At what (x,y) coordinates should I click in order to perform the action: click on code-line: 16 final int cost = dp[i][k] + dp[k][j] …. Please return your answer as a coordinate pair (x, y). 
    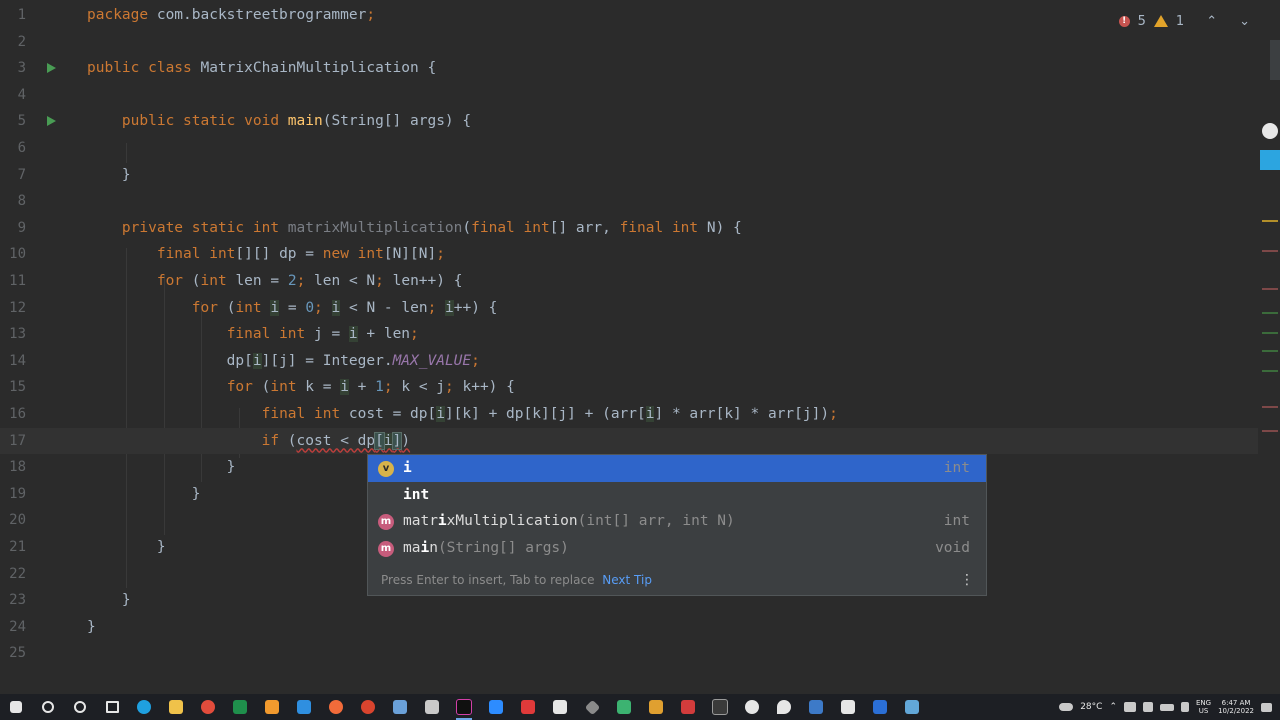
    Looking at the image, I should click on (629, 414).